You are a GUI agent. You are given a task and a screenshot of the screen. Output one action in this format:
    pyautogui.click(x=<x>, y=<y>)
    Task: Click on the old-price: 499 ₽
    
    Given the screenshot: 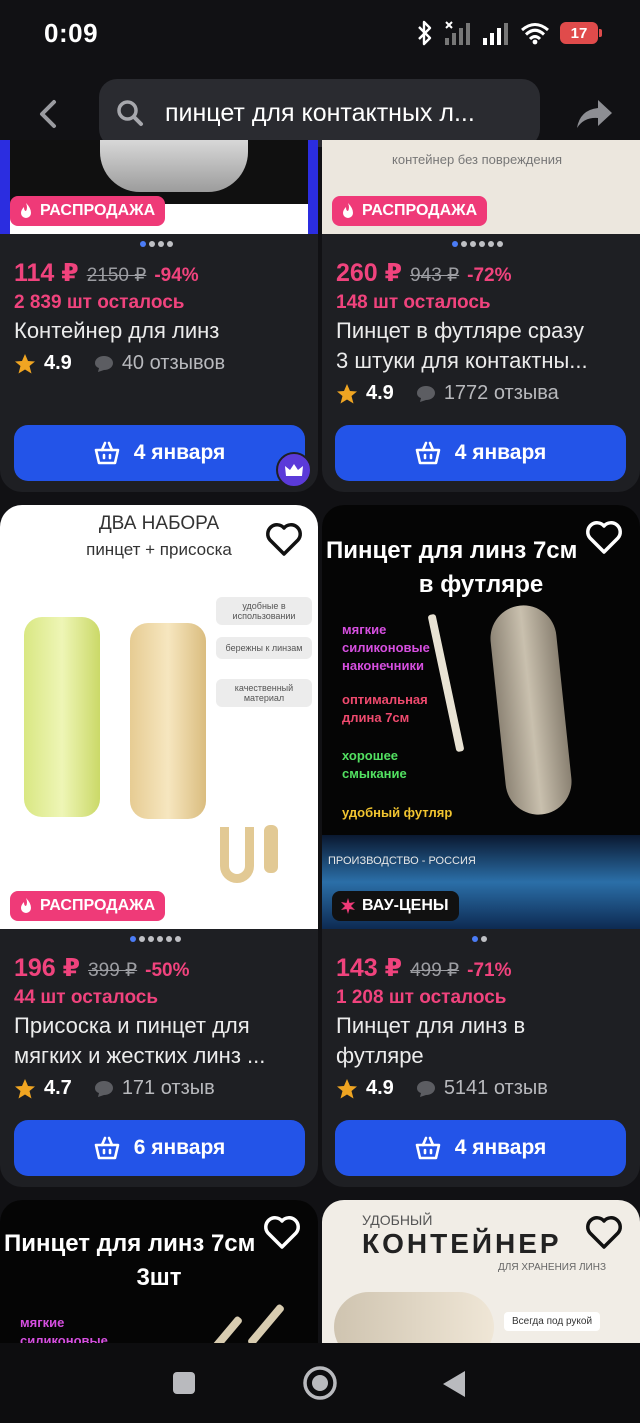 What is the action you would take?
    pyautogui.click(x=435, y=970)
    